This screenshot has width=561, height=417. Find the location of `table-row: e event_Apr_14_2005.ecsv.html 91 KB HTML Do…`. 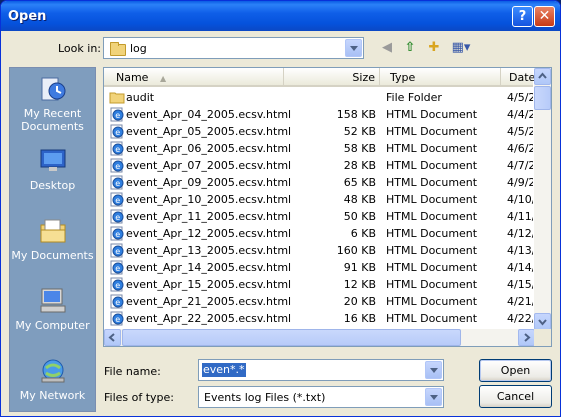

table-row: e event_Apr_14_2005.ecsv.html 91 KB HTML Do… is located at coordinates (318, 267).